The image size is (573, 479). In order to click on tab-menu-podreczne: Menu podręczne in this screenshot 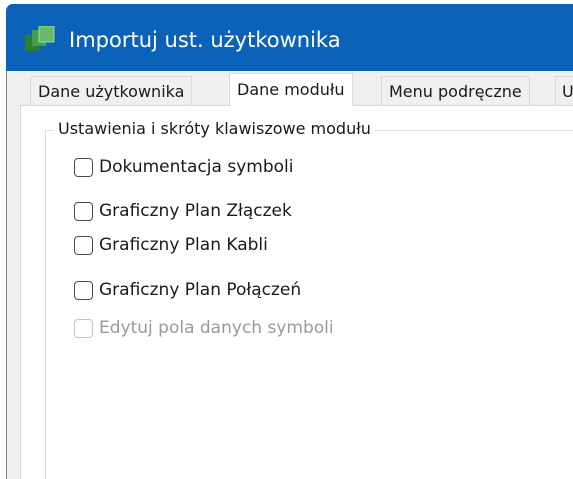, I will do `click(455, 90)`.